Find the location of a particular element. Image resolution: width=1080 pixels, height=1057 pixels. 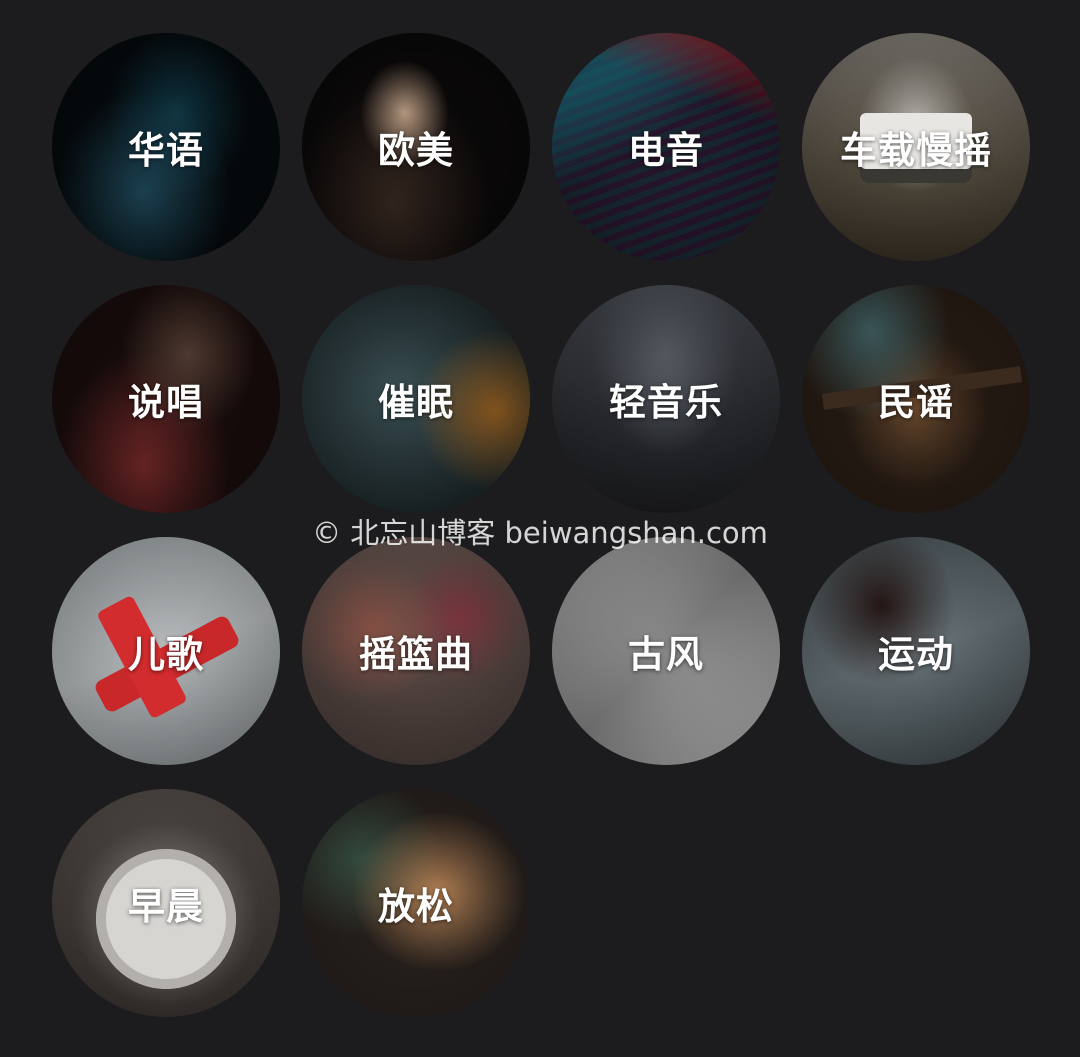

category-label: 华语 is located at coordinates (166, 150).